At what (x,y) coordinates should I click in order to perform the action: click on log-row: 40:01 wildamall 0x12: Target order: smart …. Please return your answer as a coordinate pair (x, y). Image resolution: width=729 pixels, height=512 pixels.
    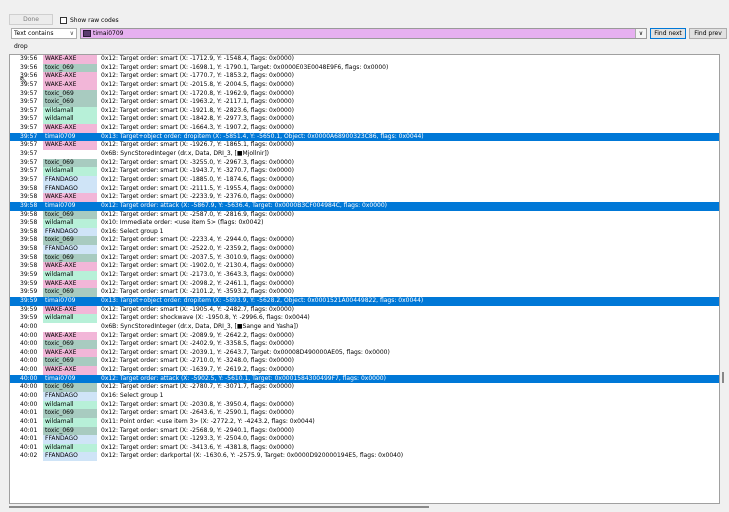
    Looking at the image, I should click on (364, 448).